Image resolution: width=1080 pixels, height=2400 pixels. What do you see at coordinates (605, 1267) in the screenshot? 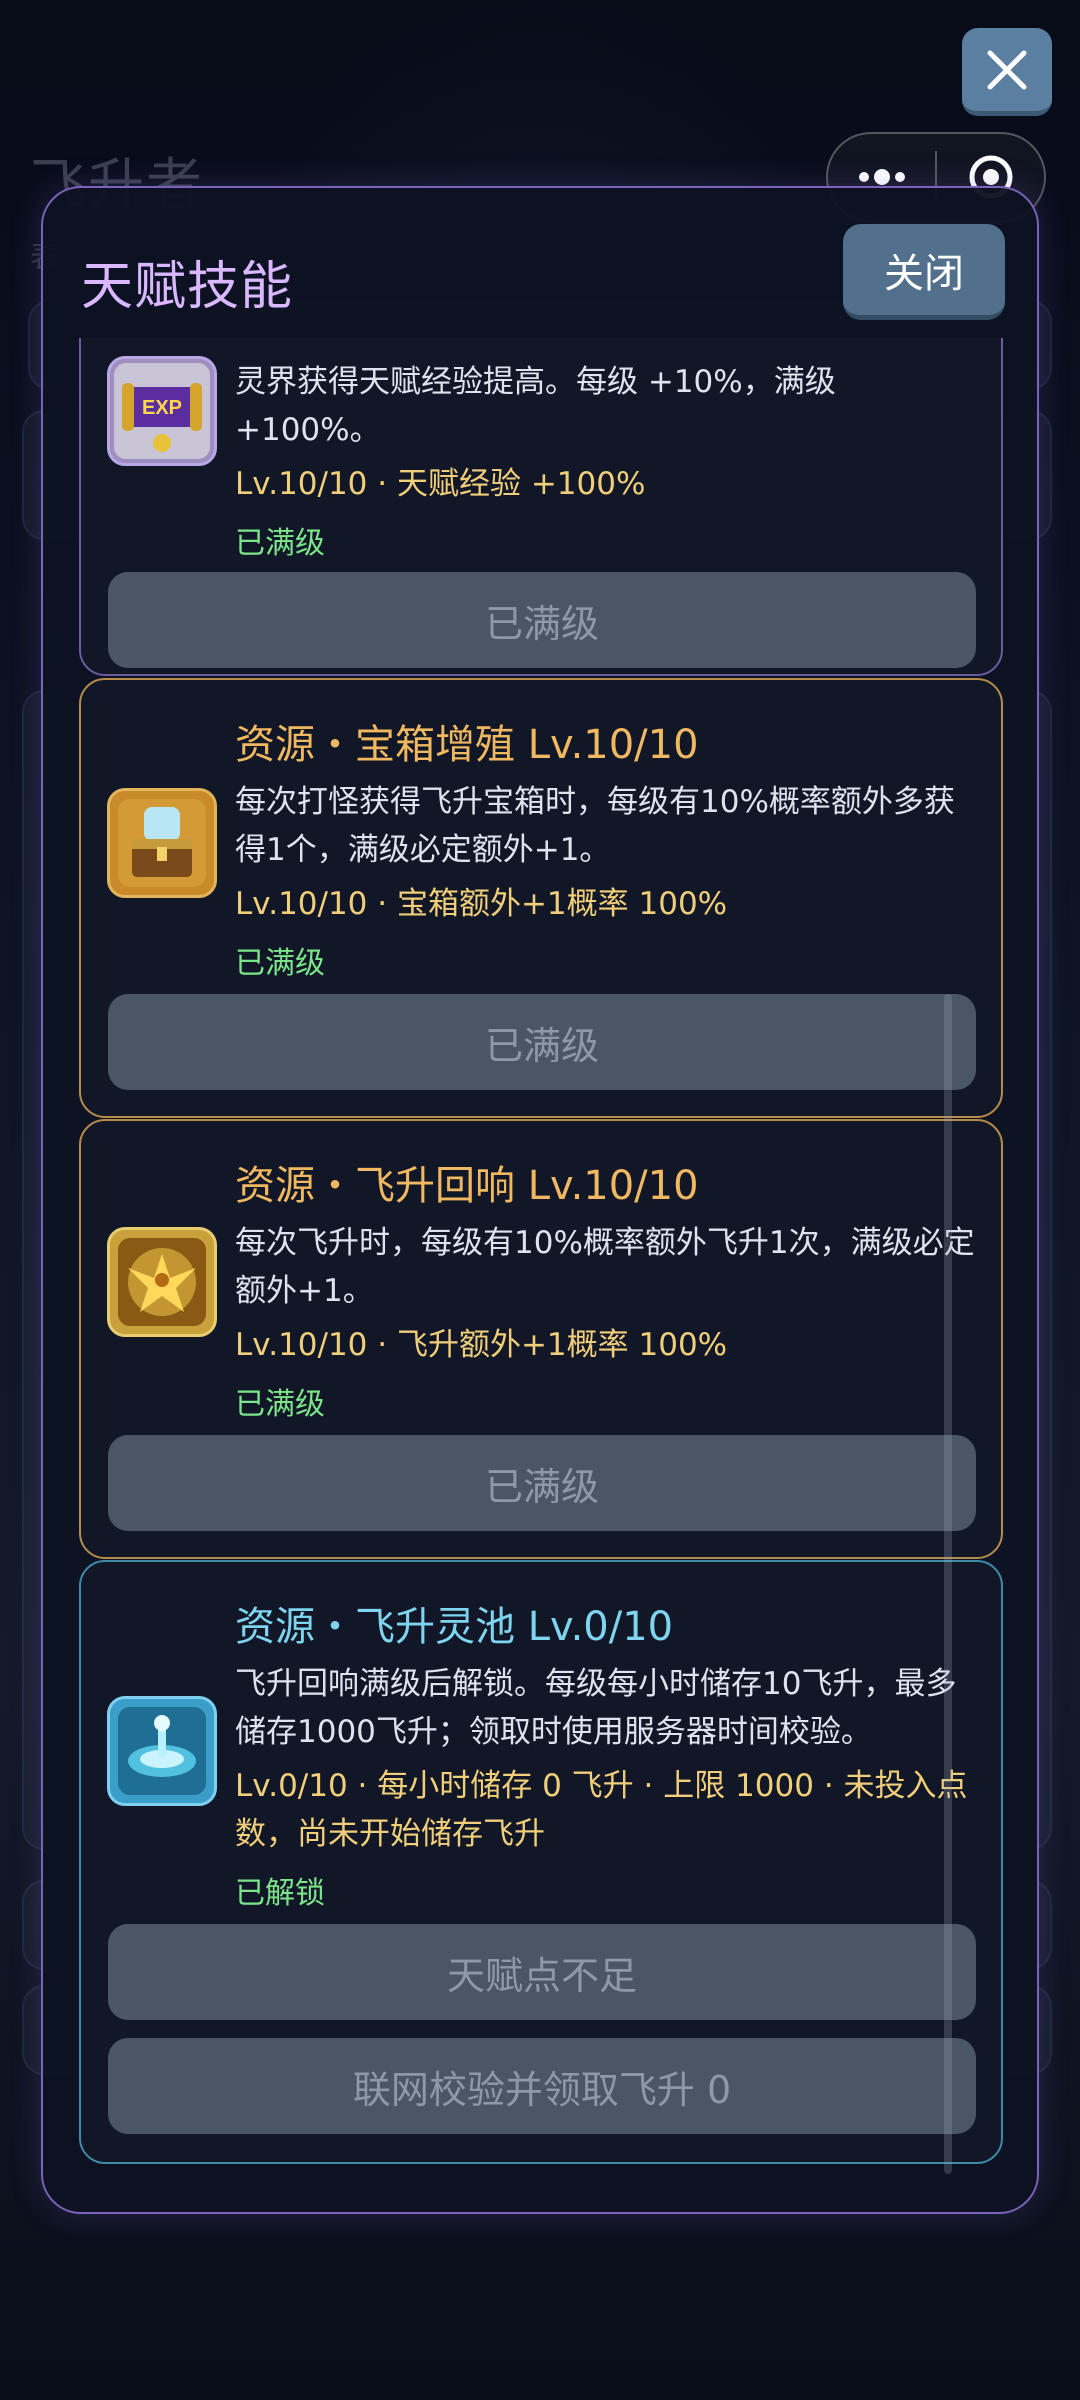
I see `talent-description: 每次飞升时，每级有10%概率额外飞升1次，满级必定额外+1。` at bounding box center [605, 1267].